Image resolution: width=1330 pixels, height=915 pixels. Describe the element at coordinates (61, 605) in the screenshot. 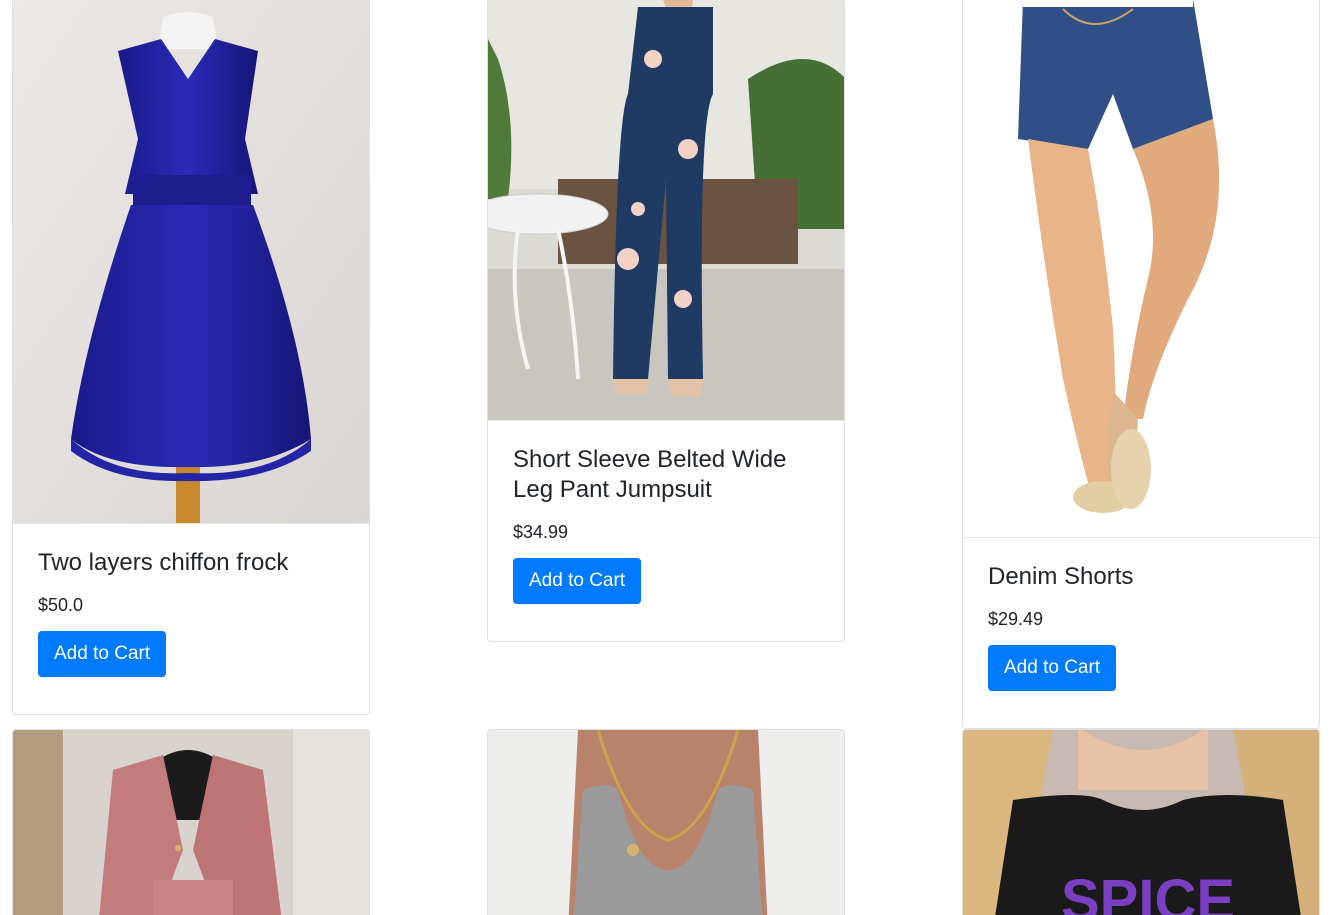

I see `product-price: $50.0` at that location.